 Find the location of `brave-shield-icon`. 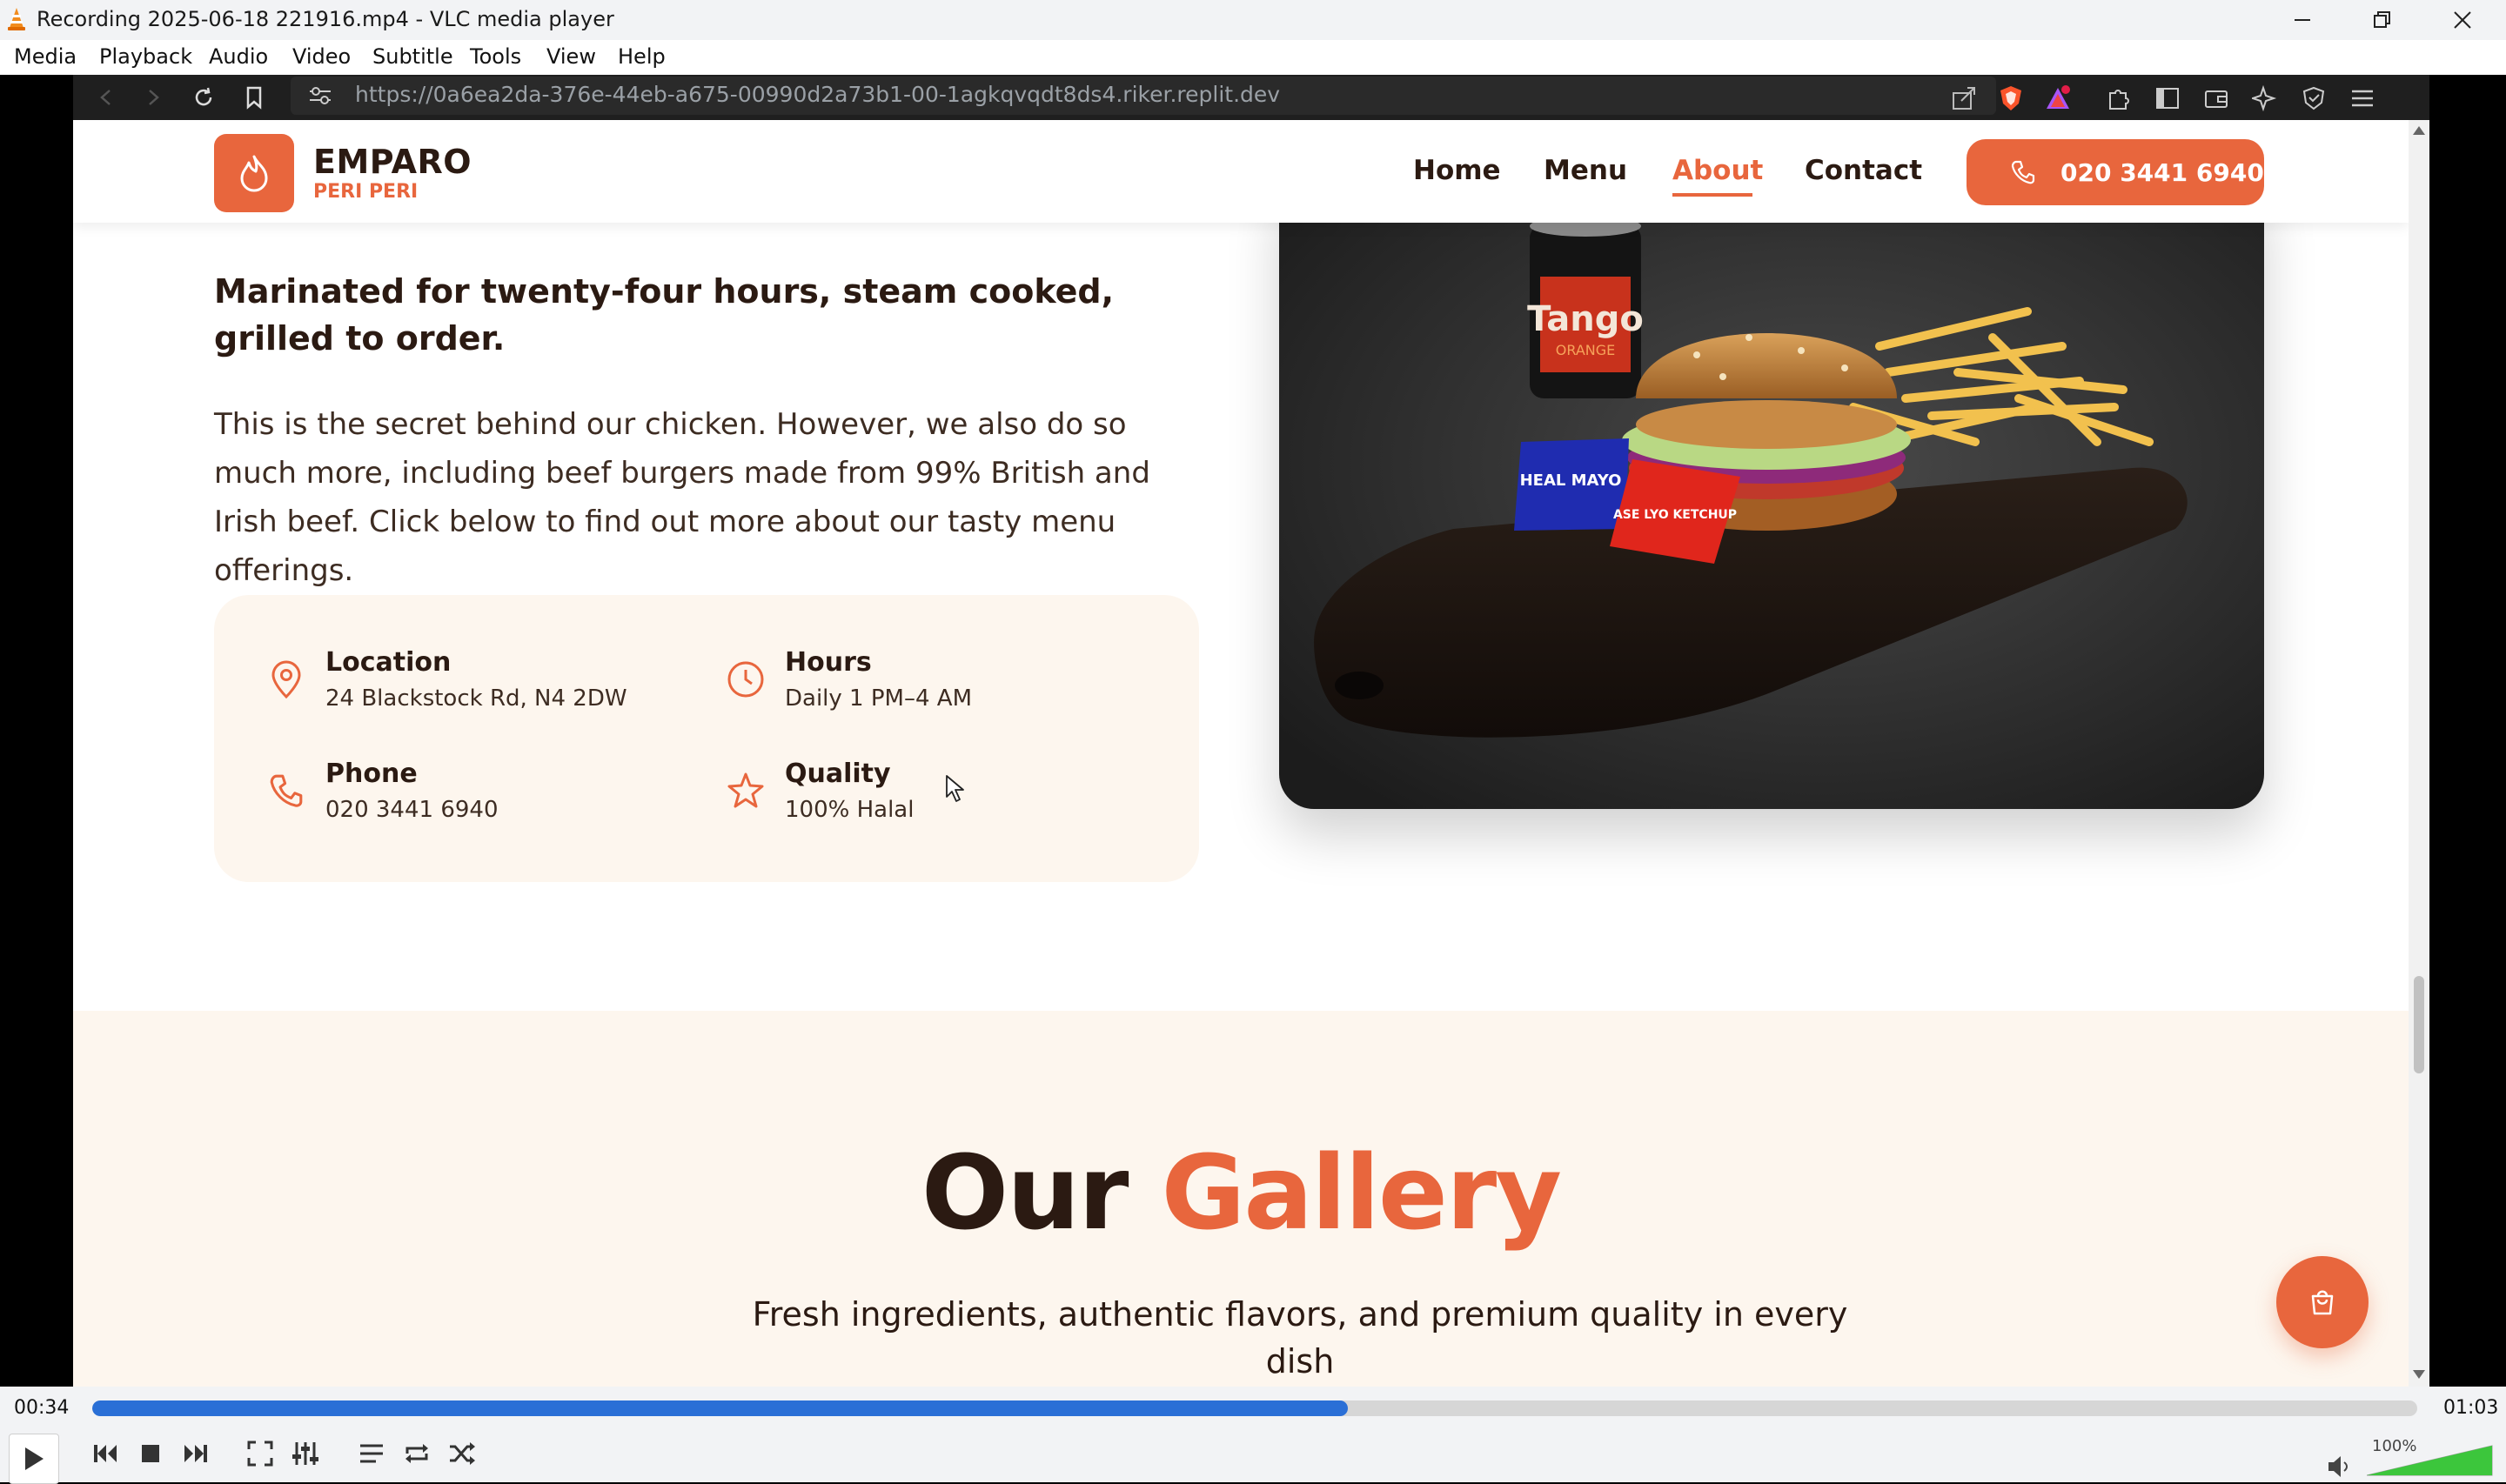

brave-shield-icon is located at coordinates (2010, 98).